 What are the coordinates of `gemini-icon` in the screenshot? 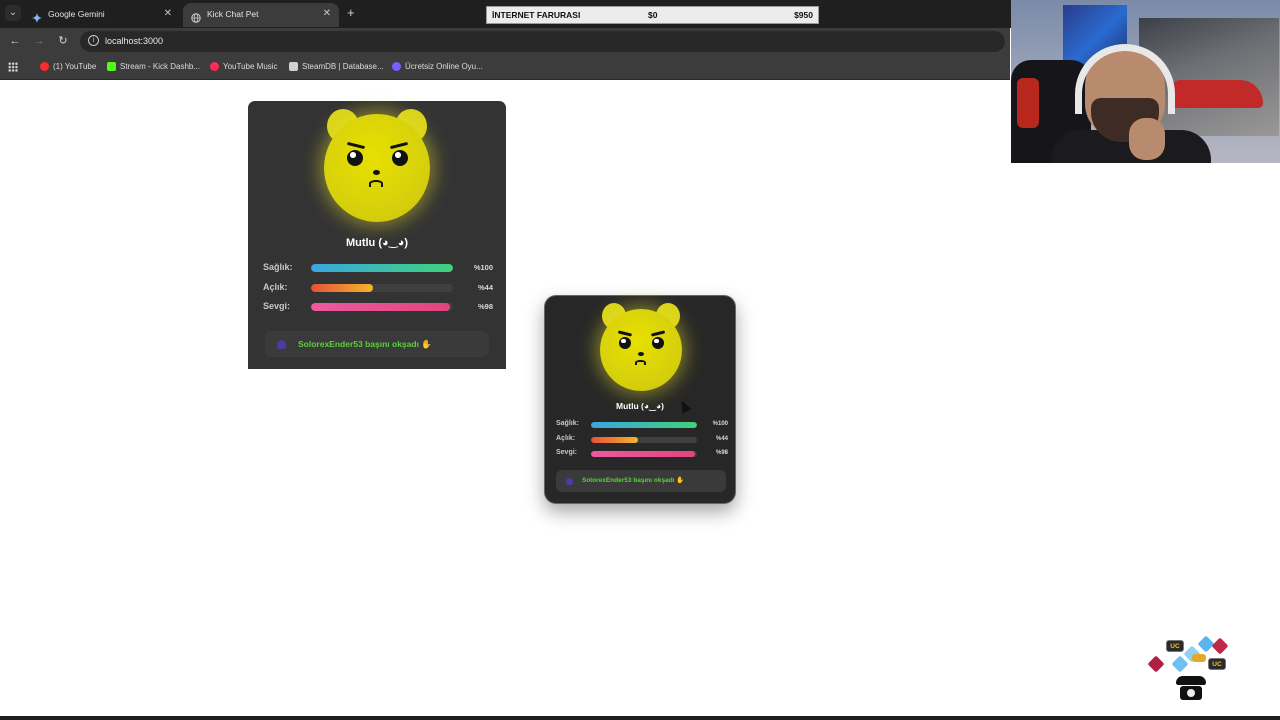 It's located at (37, 16).